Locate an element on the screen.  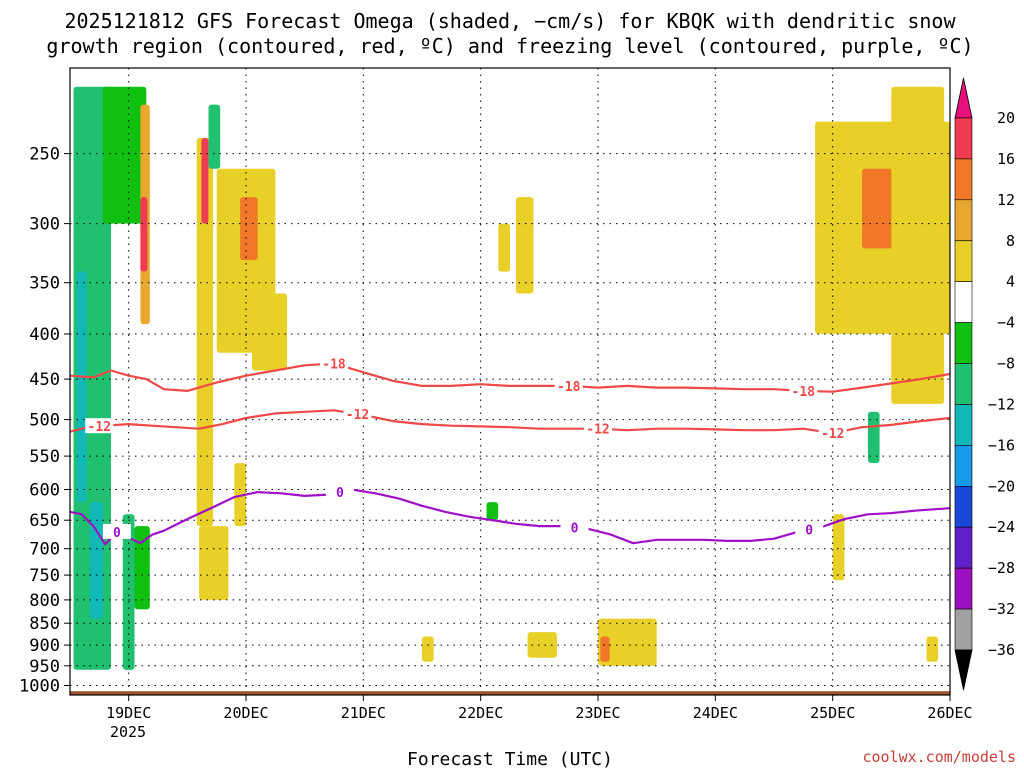
y-tick-label: 500 is located at coordinates (44, 421).